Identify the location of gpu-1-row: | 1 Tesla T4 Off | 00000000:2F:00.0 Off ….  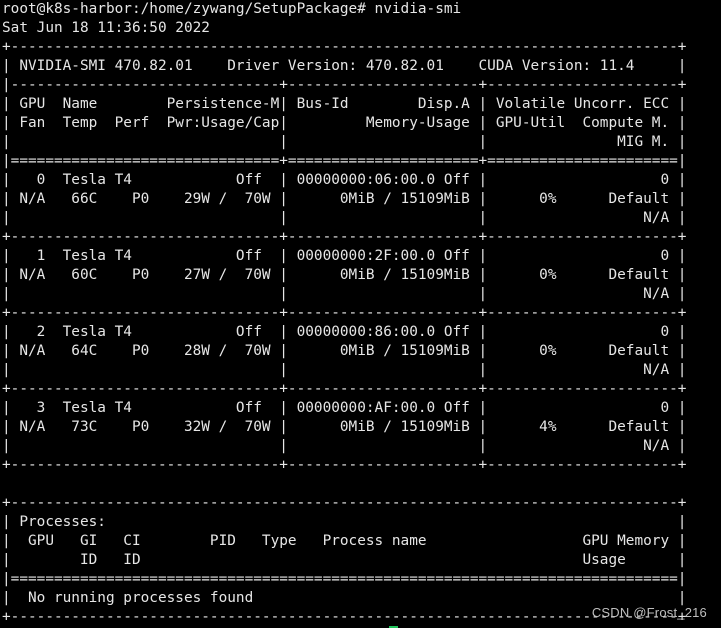
(344, 256).